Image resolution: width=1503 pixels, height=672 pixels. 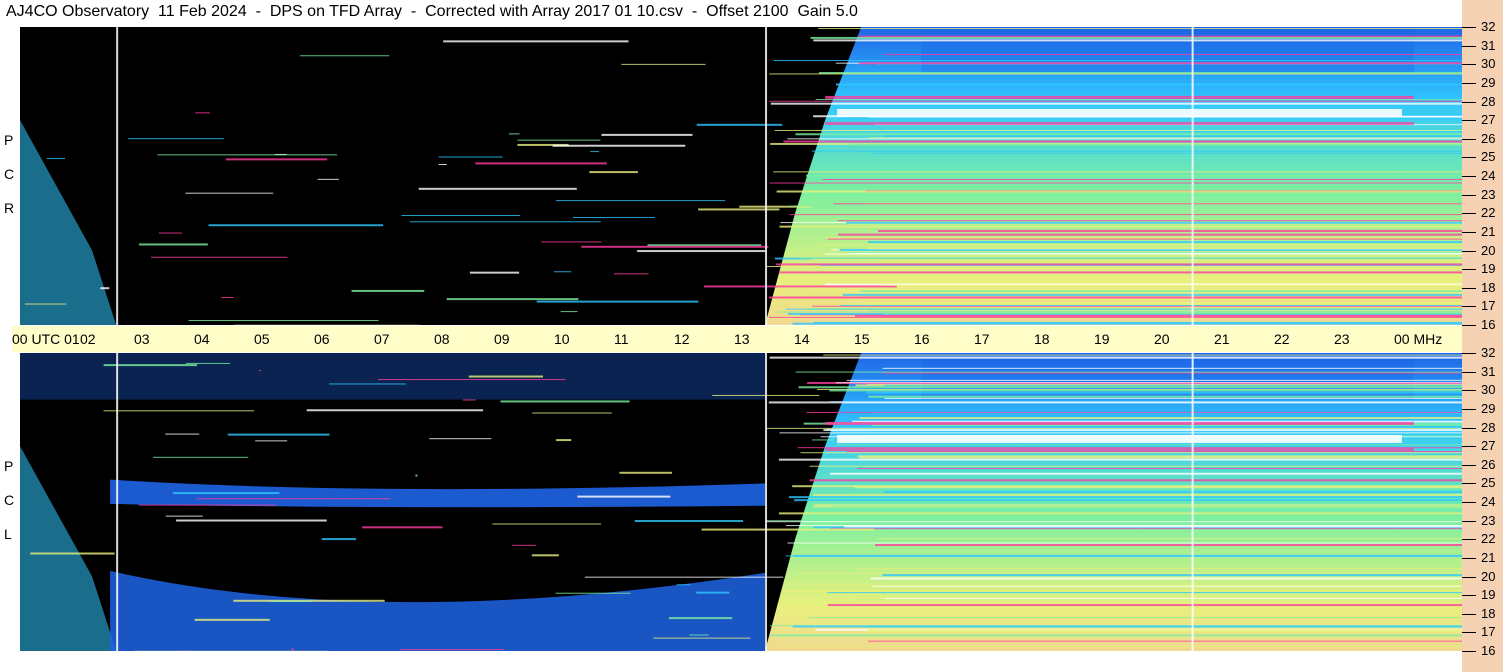 I want to click on lcp-letter-c: C, so click(x=9, y=500).